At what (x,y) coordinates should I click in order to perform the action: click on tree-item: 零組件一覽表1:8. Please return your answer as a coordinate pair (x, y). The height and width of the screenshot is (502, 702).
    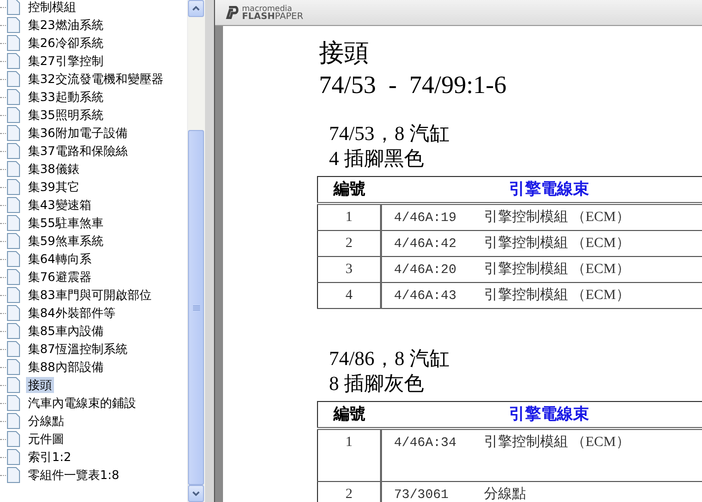
    Looking at the image, I should click on (74, 475).